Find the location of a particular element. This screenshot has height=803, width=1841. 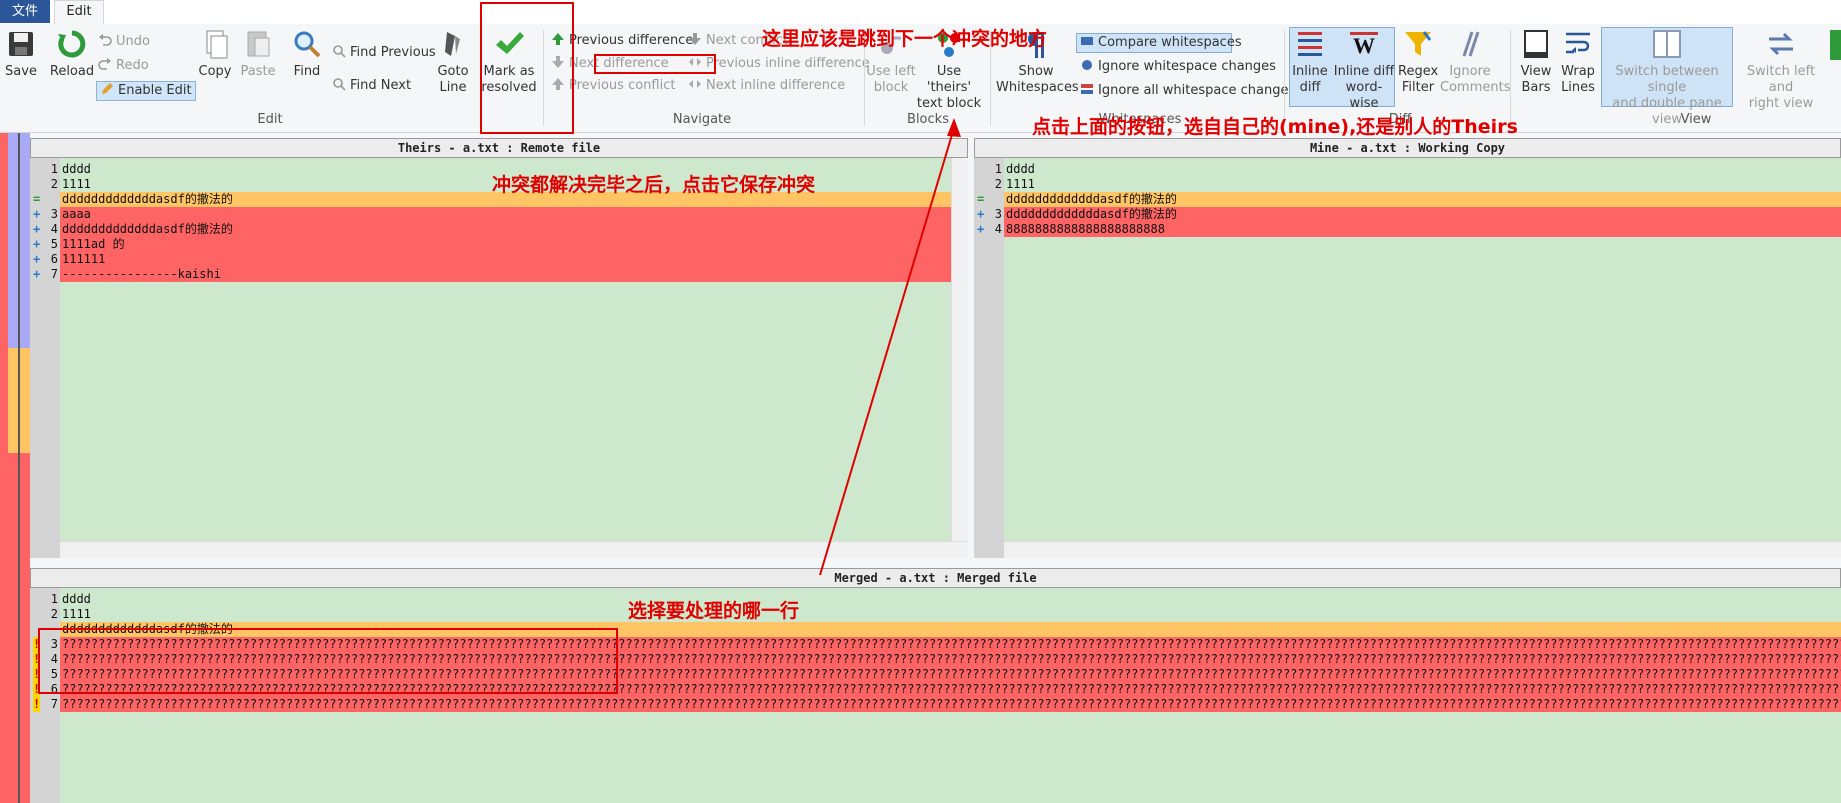

swap-arrows-icon is located at coordinates (1781, 44).